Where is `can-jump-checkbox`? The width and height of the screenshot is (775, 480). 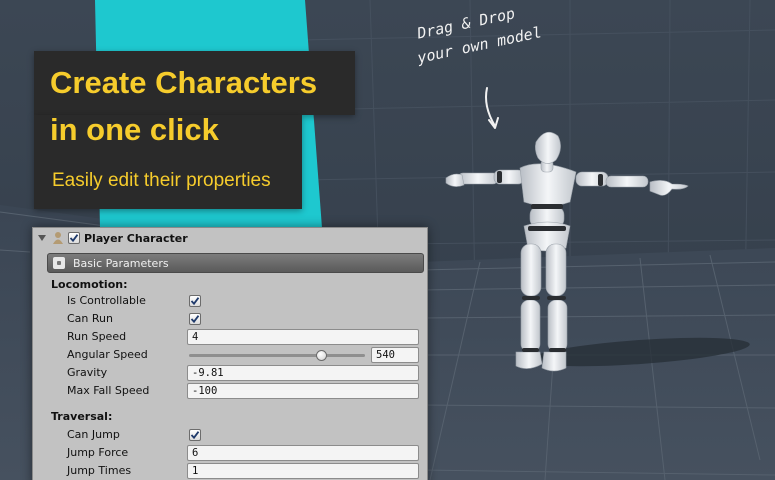 can-jump-checkbox is located at coordinates (195, 435).